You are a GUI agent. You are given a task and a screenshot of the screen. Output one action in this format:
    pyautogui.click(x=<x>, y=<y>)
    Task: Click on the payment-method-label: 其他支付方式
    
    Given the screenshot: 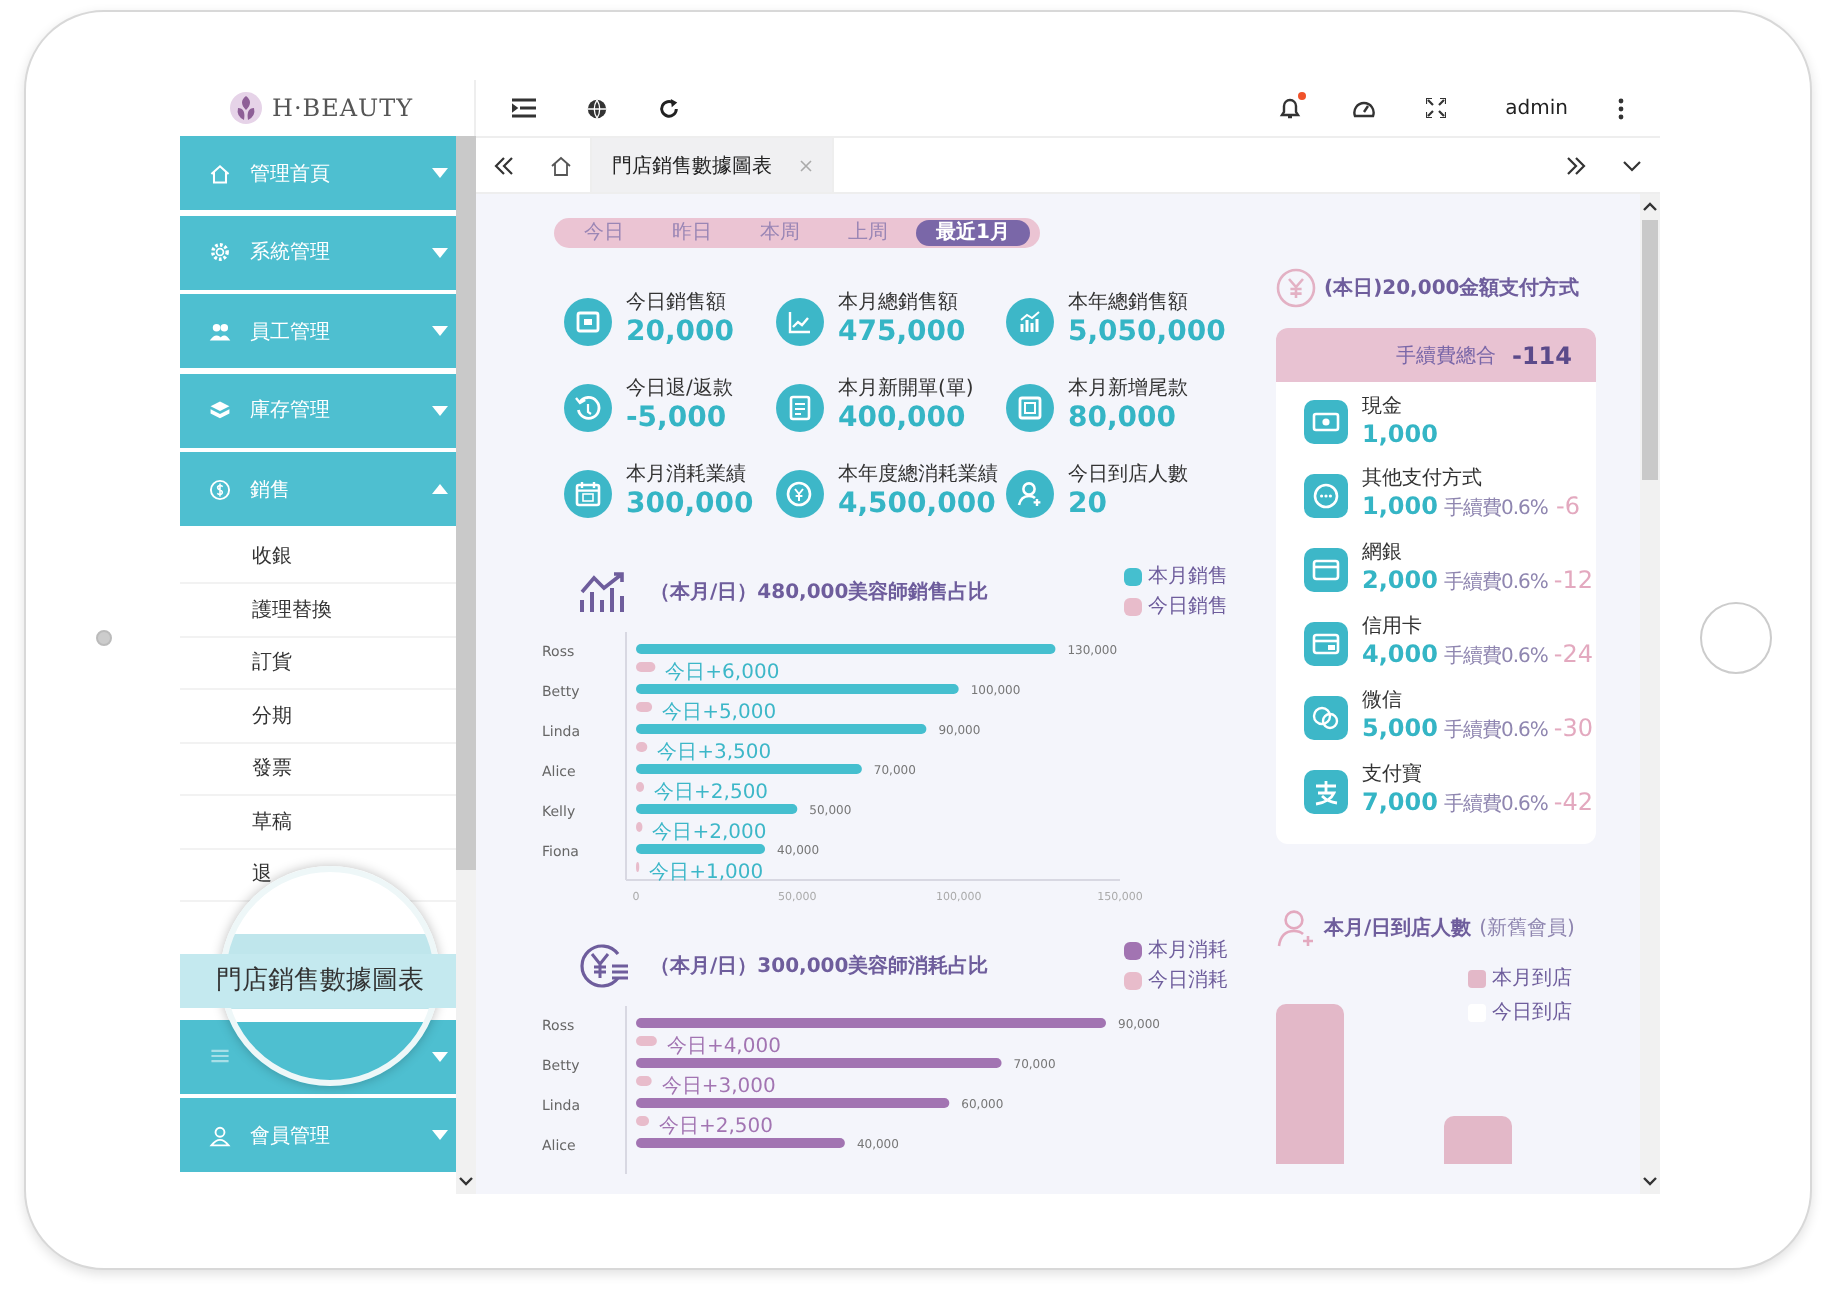 What is the action you would take?
    pyautogui.click(x=1423, y=480)
    